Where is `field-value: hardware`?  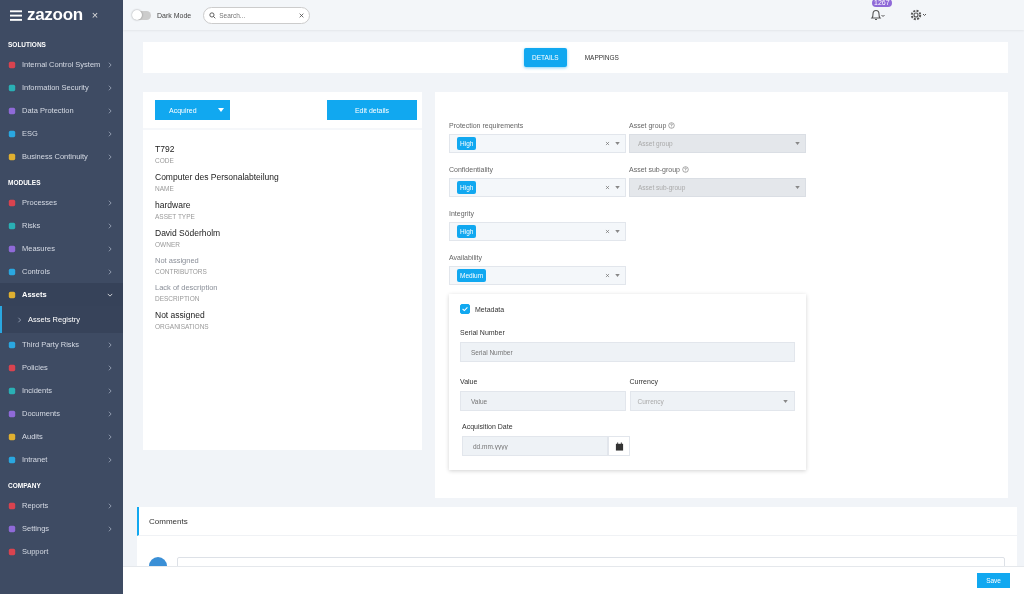
field-value: hardware is located at coordinates (173, 205).